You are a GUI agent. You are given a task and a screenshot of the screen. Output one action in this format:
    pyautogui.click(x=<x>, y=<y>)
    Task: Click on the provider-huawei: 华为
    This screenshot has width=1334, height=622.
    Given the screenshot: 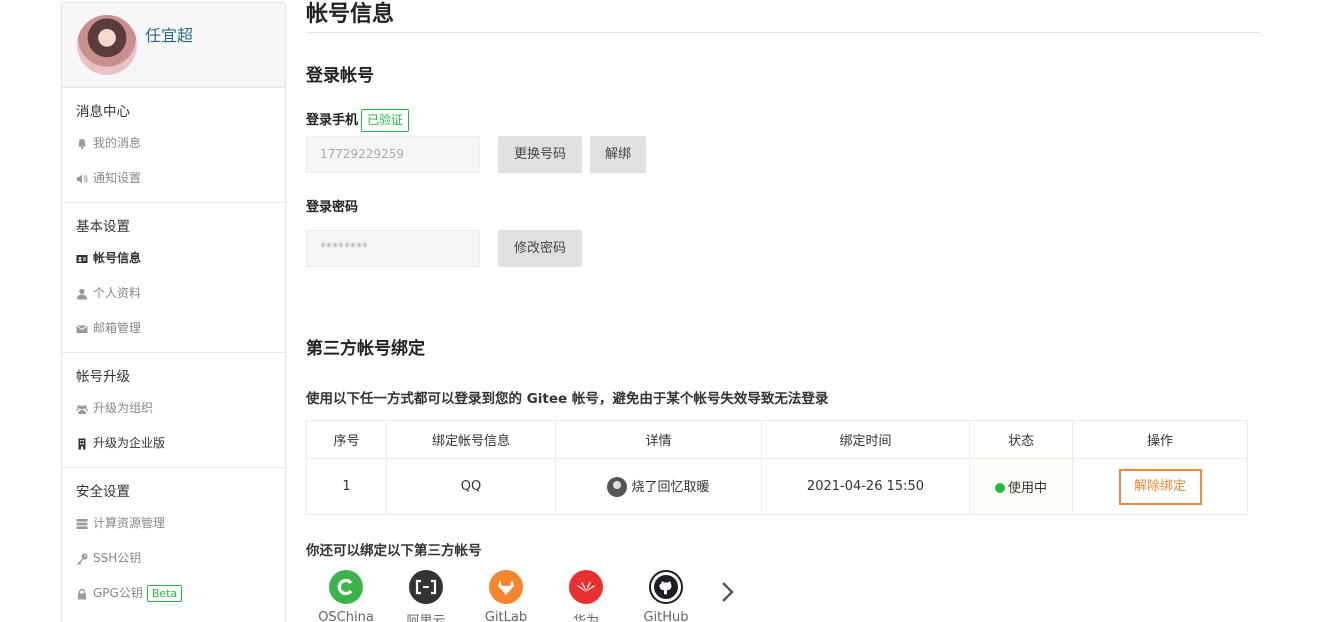 What is the action you would take?
    pyautogui.click(x=586, y=596)
    